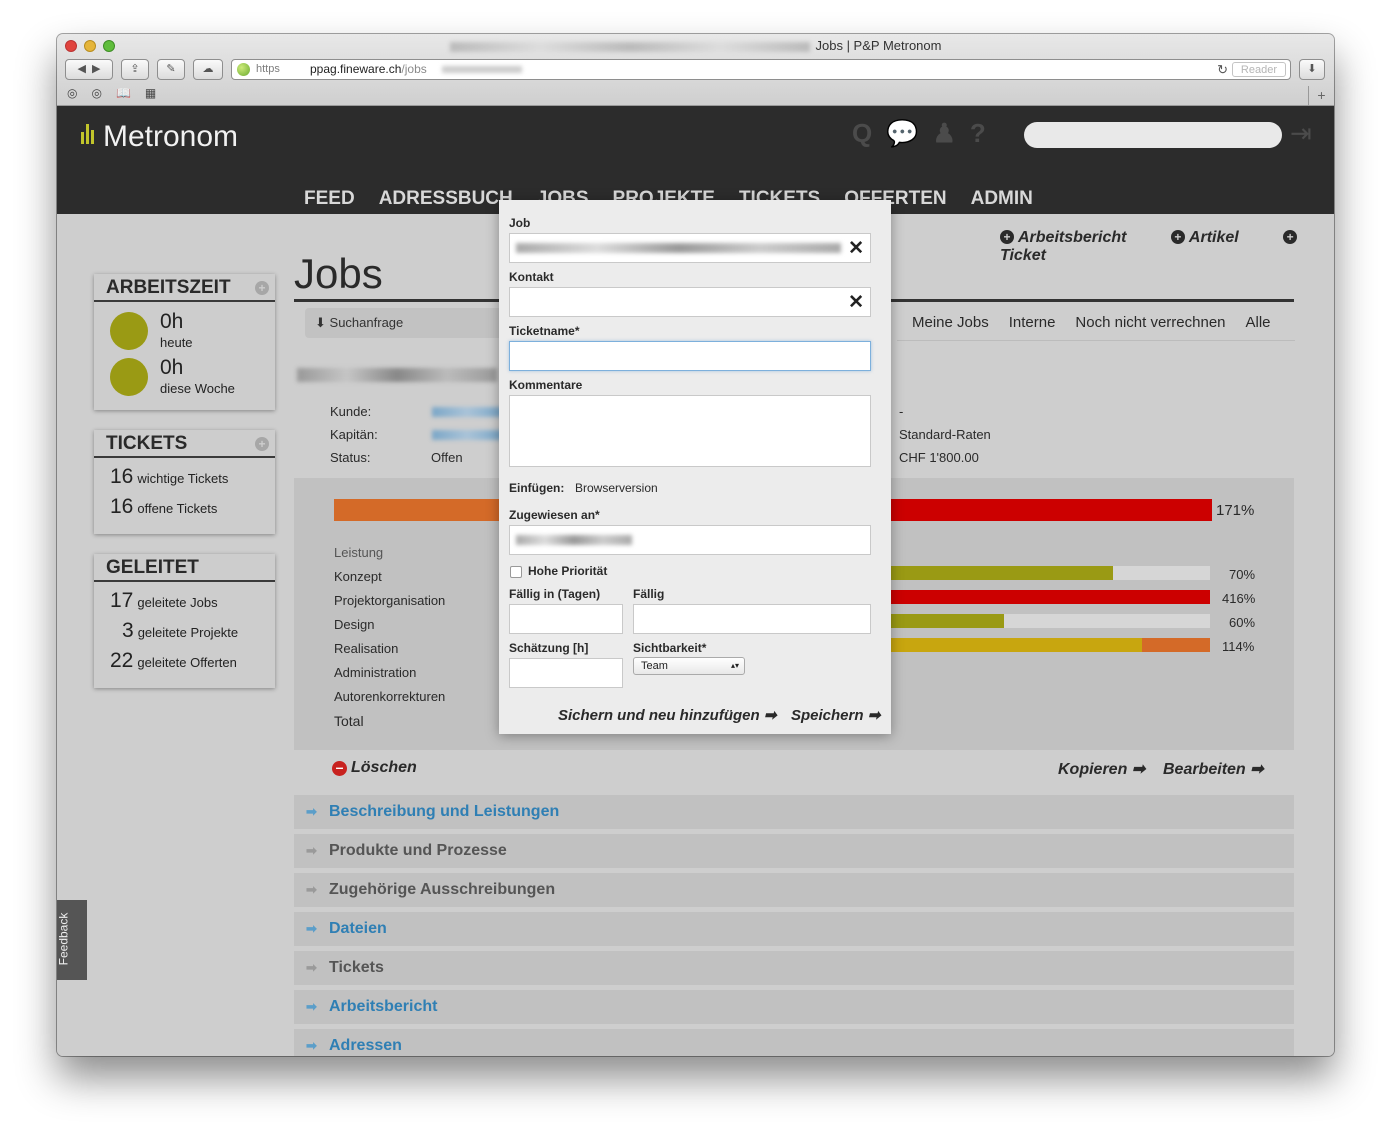 This screenshot has height=1135, width=1391. What do you see at coordinates (1238, 646) in the screenshot?
I see `realisation-pct: 114%` at bounding box center [1238, 646].